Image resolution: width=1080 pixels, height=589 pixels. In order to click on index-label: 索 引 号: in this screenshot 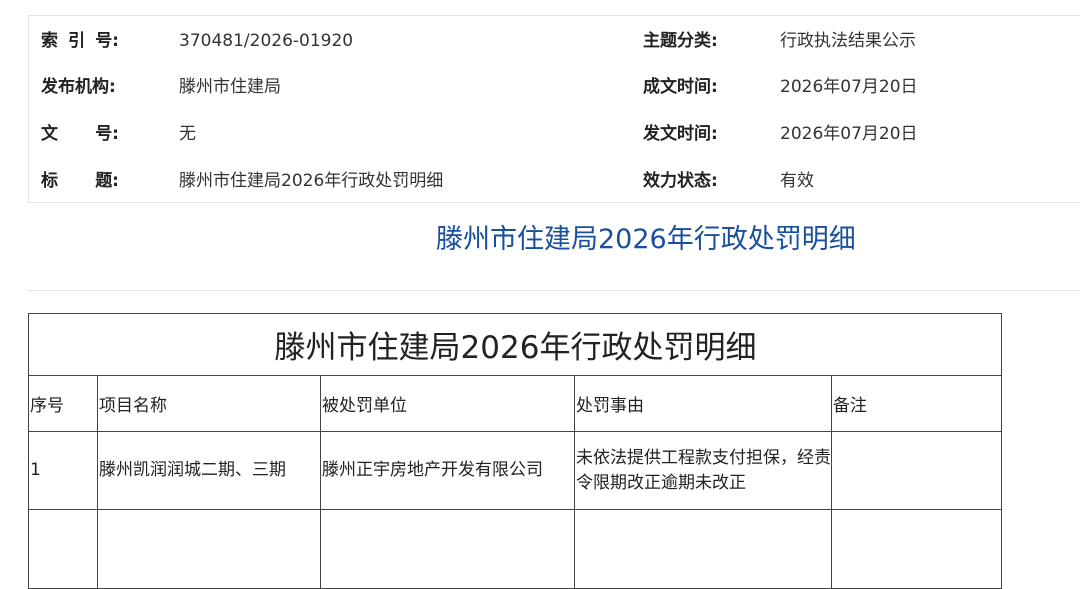, I will do `click(80, 41)`.